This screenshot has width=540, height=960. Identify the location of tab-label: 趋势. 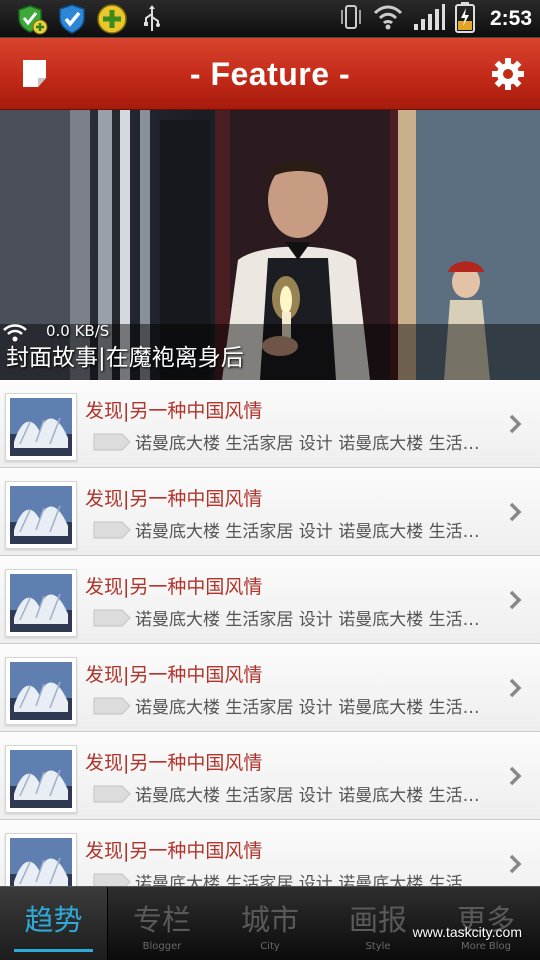
(53, 920).